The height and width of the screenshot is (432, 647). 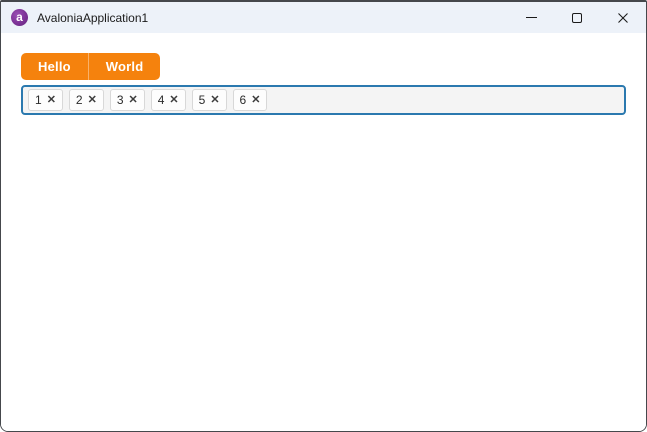 I want to click on minimize-button, so click(x=531, y=17).